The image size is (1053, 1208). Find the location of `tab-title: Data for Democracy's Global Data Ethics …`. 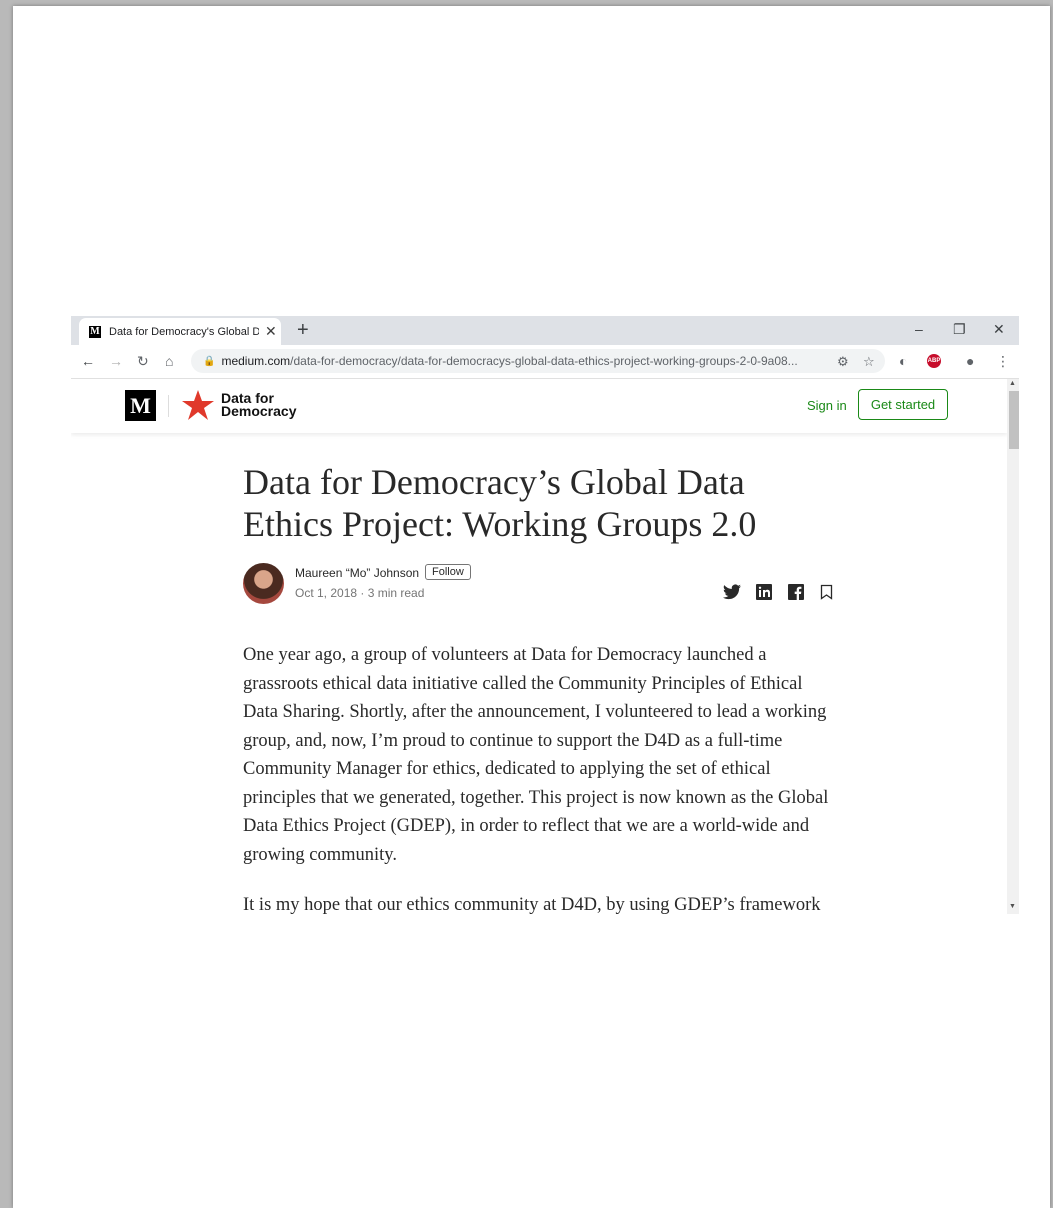

tab-title: Data for Democracy's Global Data Ethics … is located at coordinates (184, 331).